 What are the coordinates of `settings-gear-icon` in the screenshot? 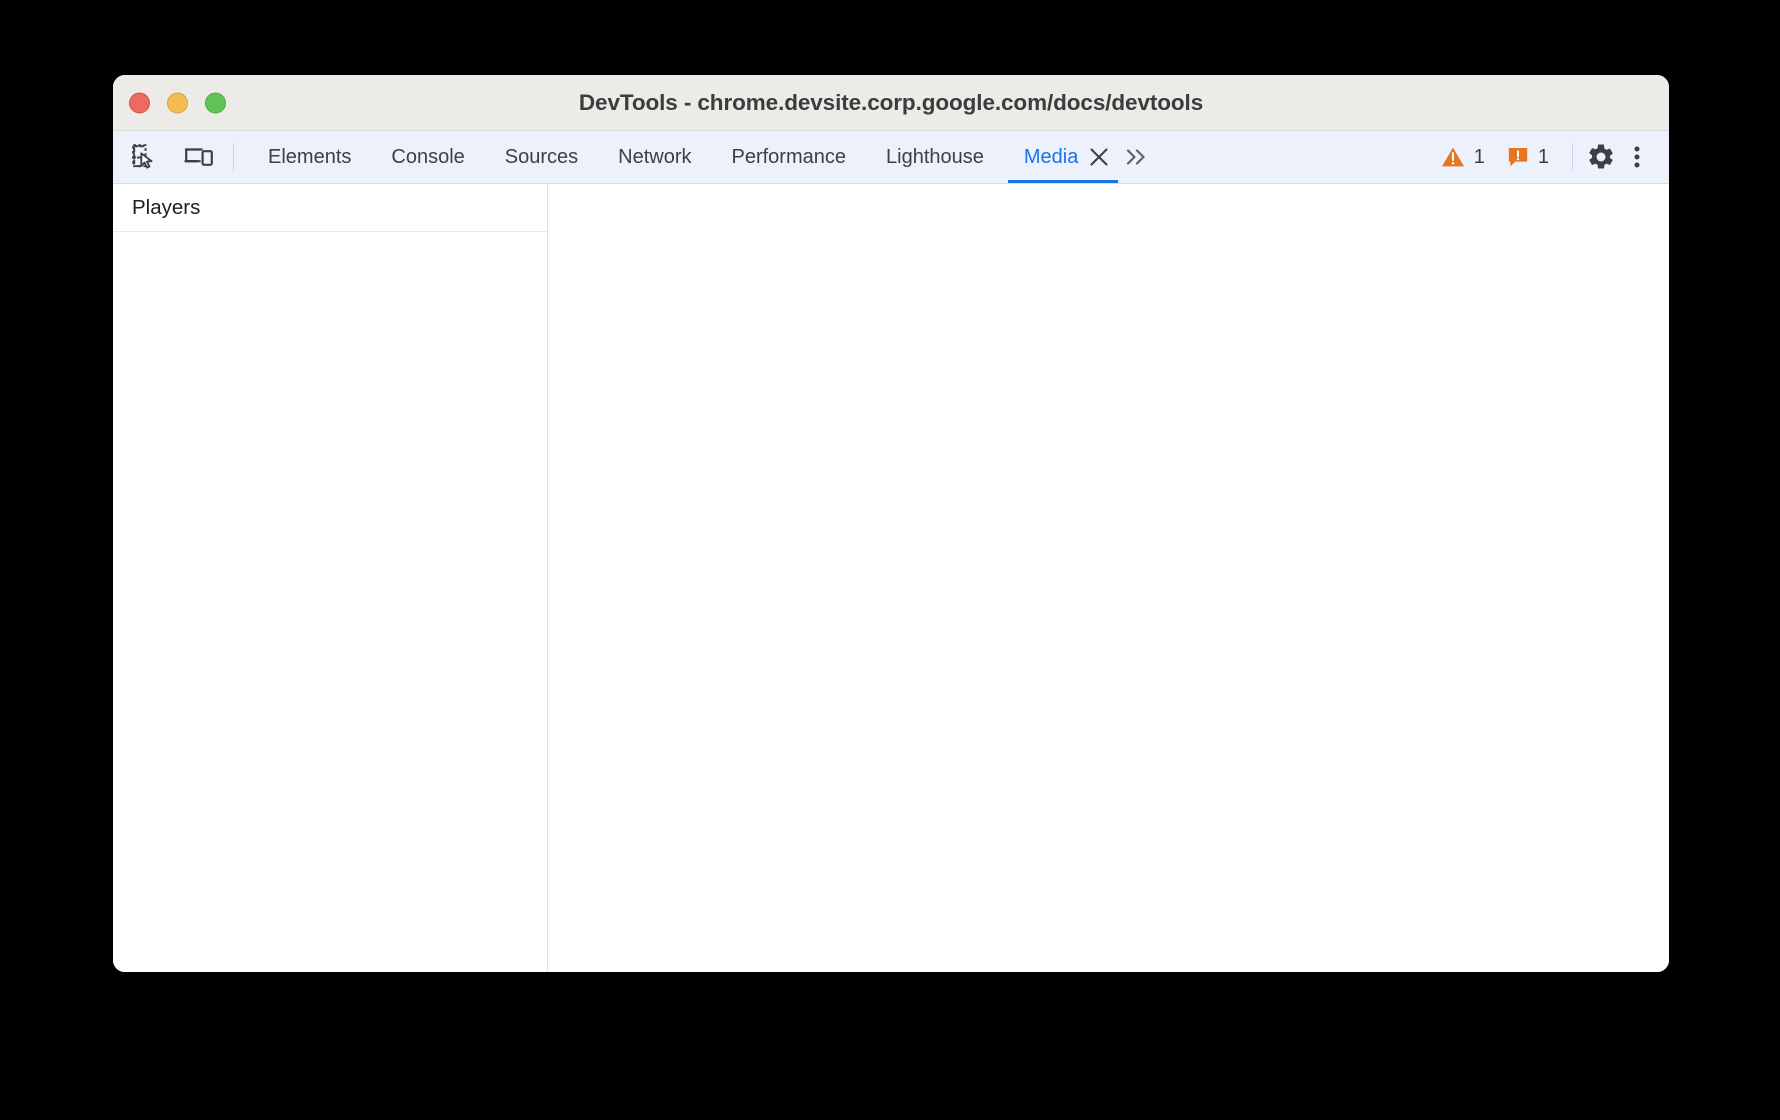 It's located at (1601, 157).